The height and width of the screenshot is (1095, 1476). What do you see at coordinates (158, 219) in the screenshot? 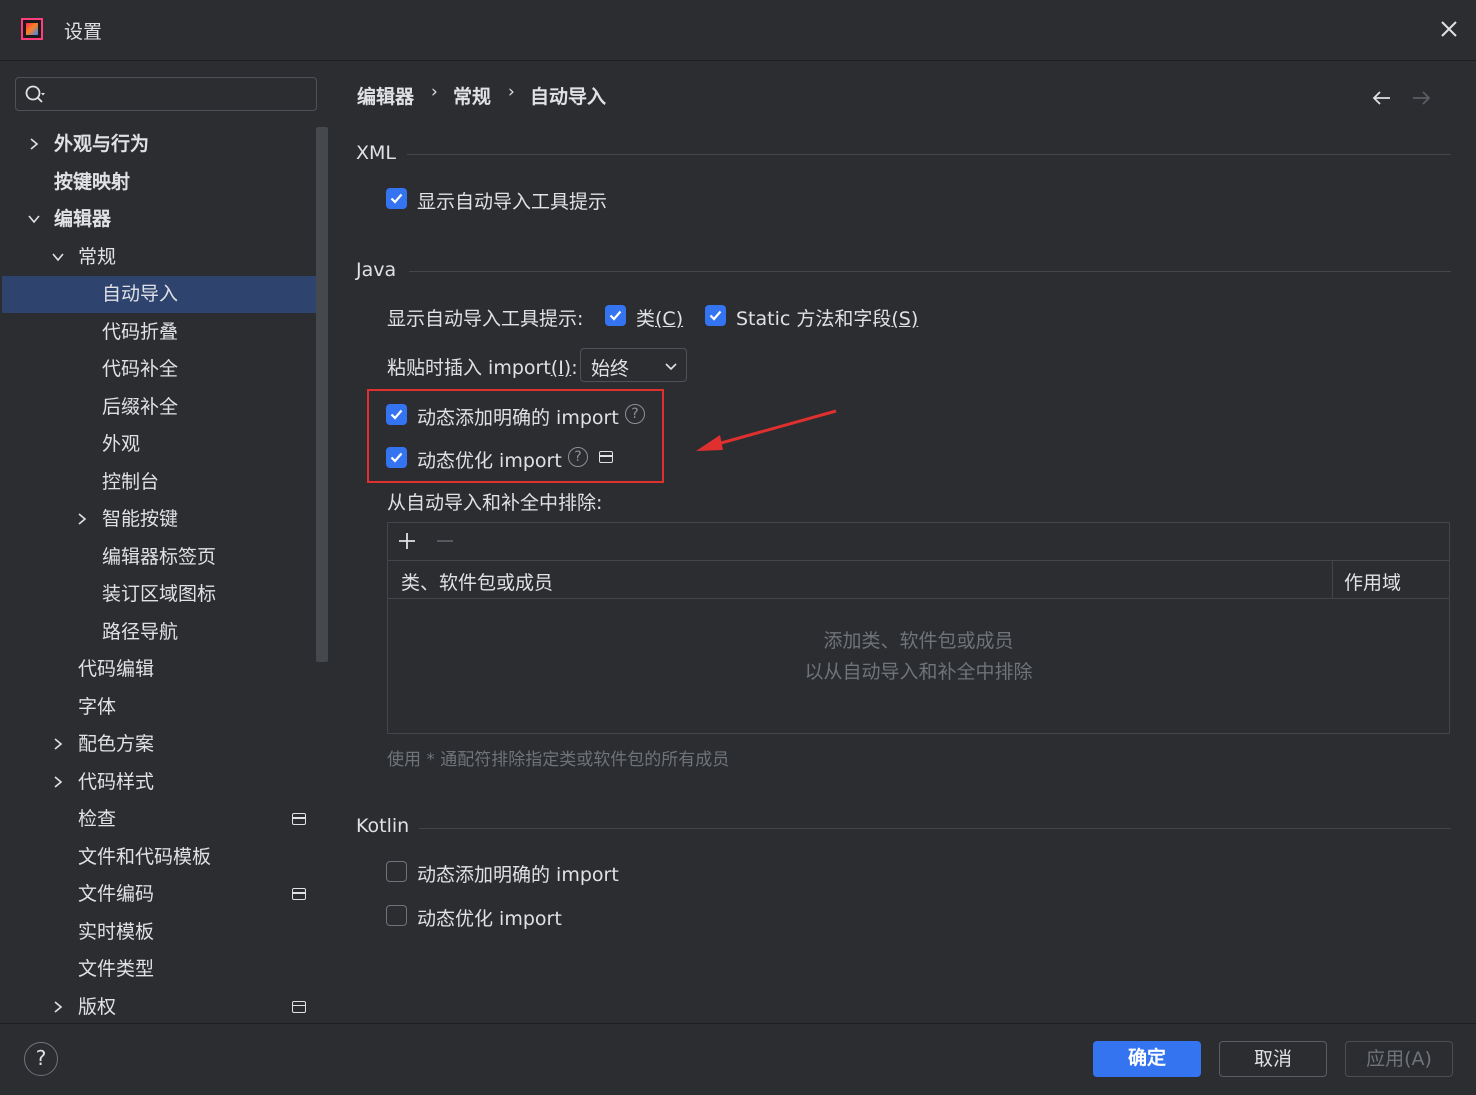
I see `sidebar-item: 编辑器` at bounding box center [158, 219].